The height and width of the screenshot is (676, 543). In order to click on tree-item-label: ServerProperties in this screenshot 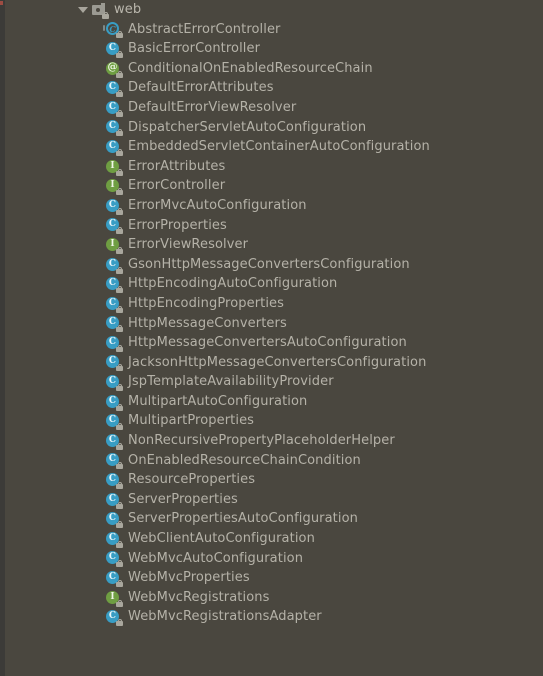, I will do `click(183, 499)`.